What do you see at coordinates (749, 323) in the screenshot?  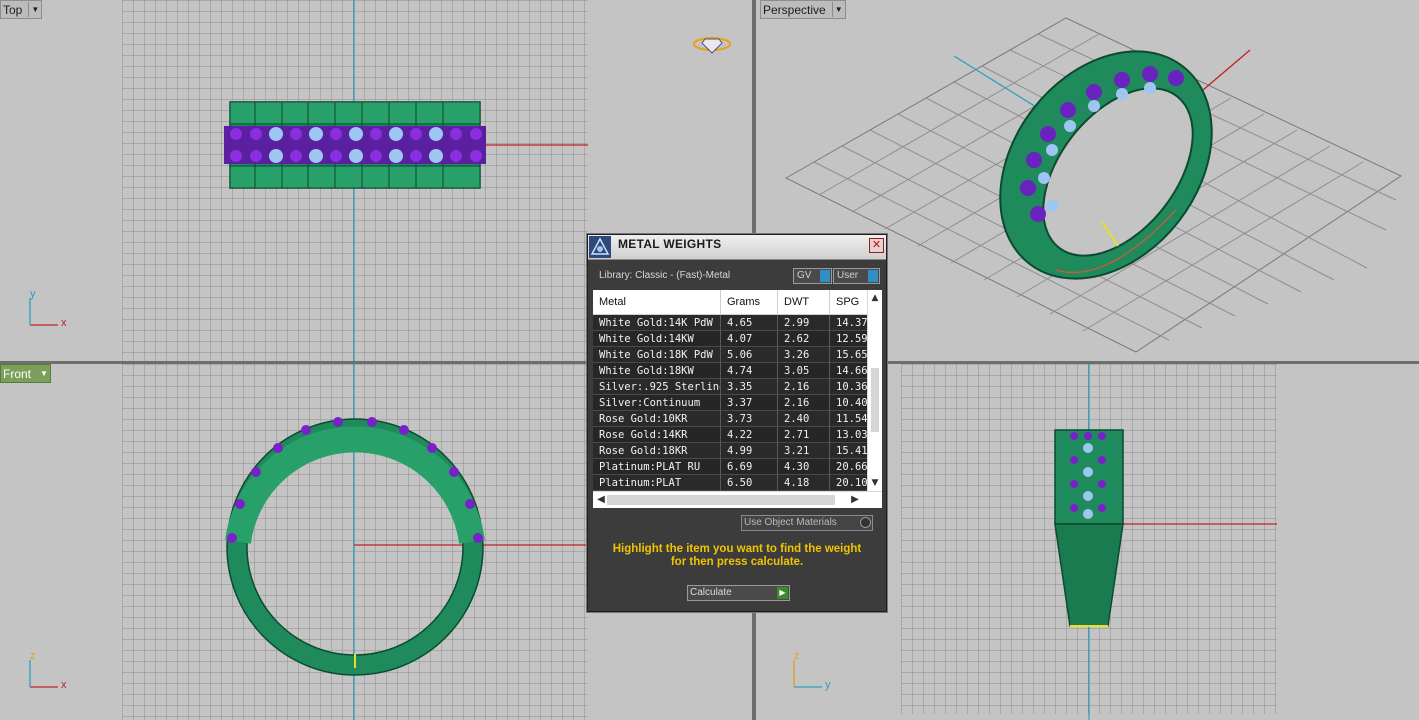 I see `table-cell: 4.65` at bounding box center [749, 323].